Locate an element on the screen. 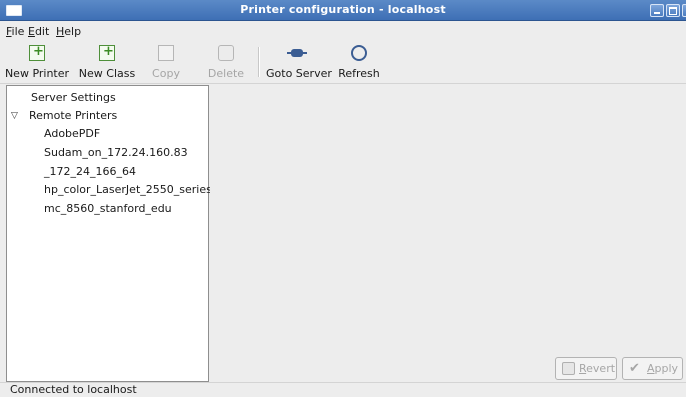 The image size is (686, 397). revert-label: Revert is located at coordinates (597, 368).